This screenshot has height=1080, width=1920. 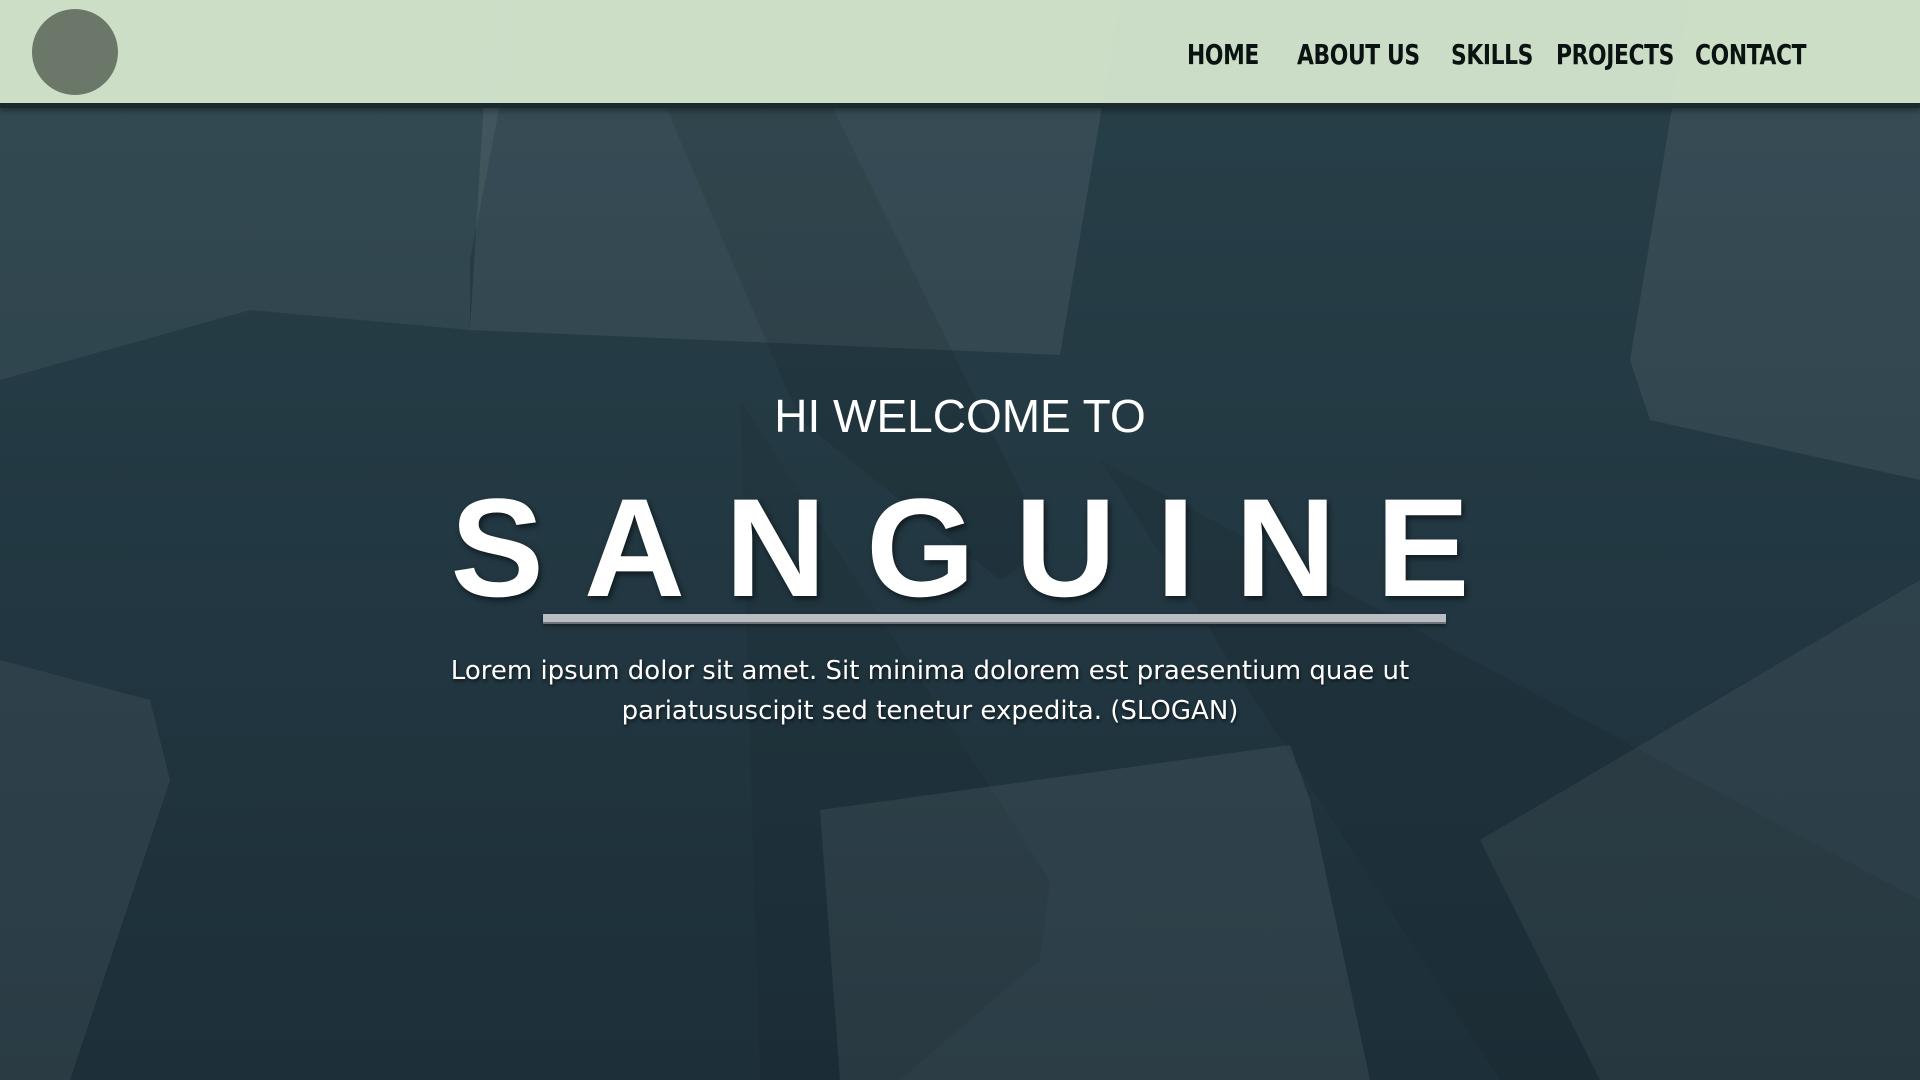 I want to click on nav-projects: PROJECTS, so click(x=1615, y=54).